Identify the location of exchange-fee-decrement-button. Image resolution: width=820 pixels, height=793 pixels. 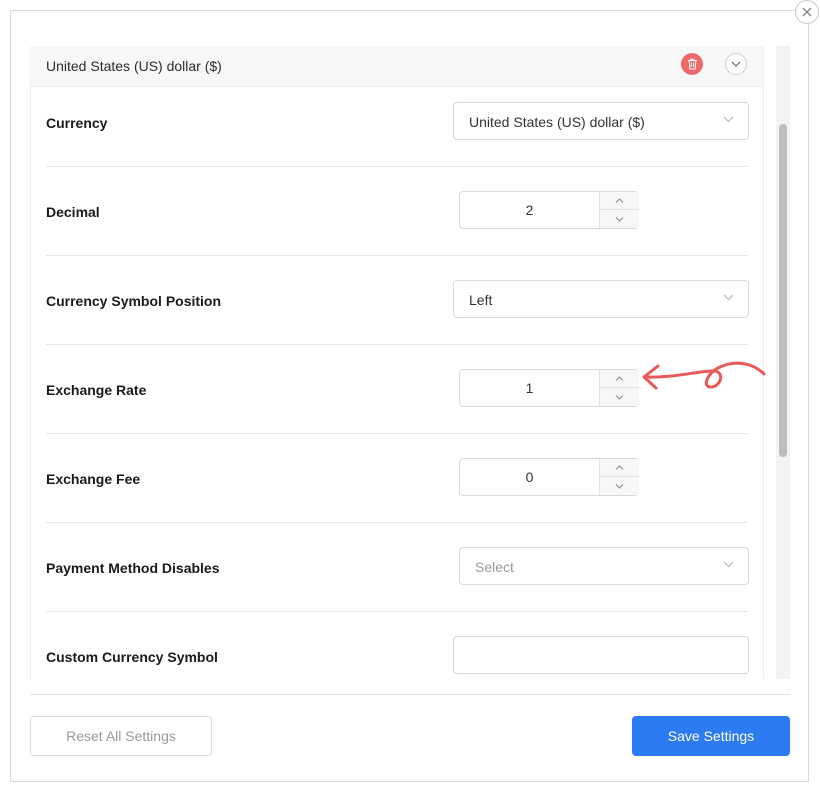
(619, 486).